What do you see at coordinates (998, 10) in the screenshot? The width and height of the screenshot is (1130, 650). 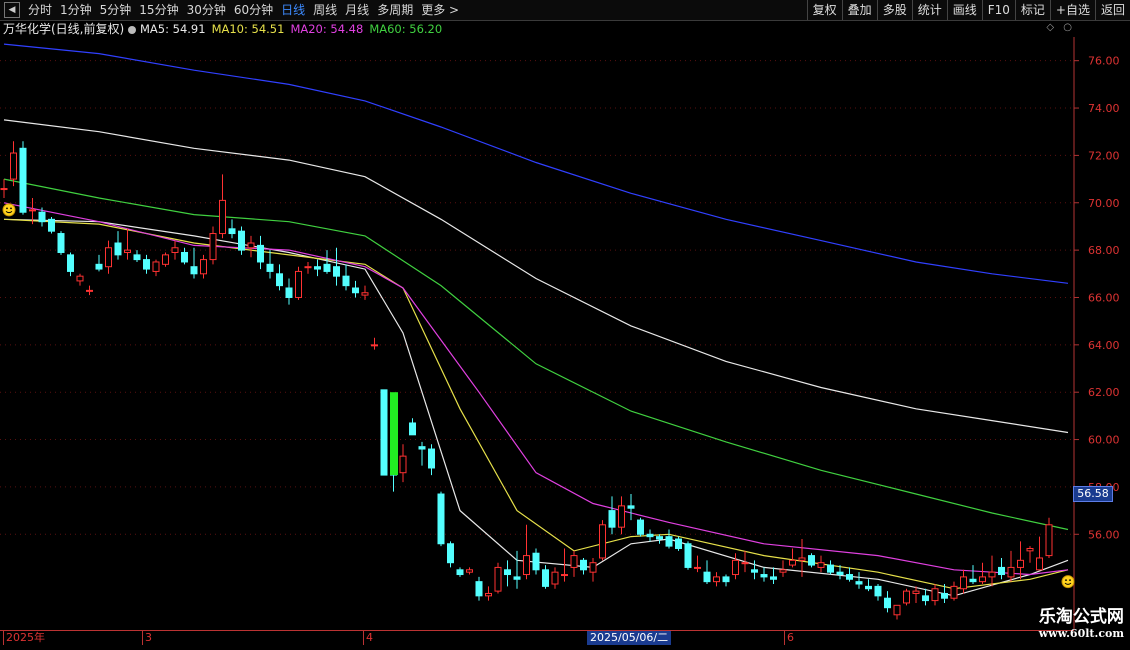 I see `toolbar-button-5: F10` at bounding box center [998, 10].